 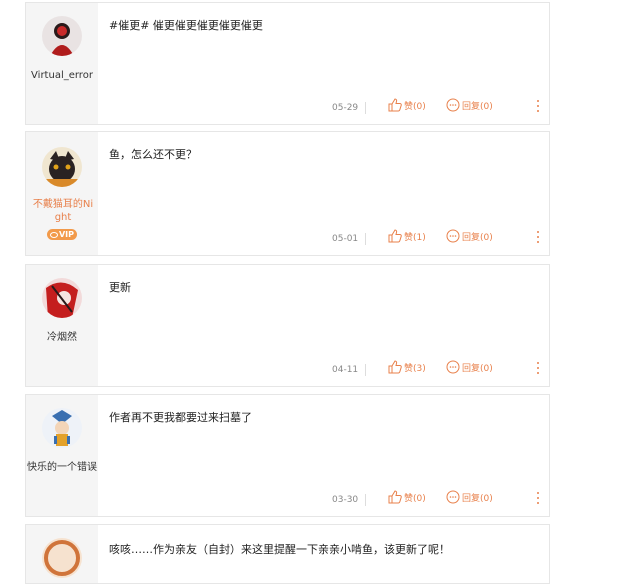 What do you see at coordinates (153, 154) in the screenshot?
I see `comment-text: 鱼，怎么还不更？` at bounding box center [153, 154].